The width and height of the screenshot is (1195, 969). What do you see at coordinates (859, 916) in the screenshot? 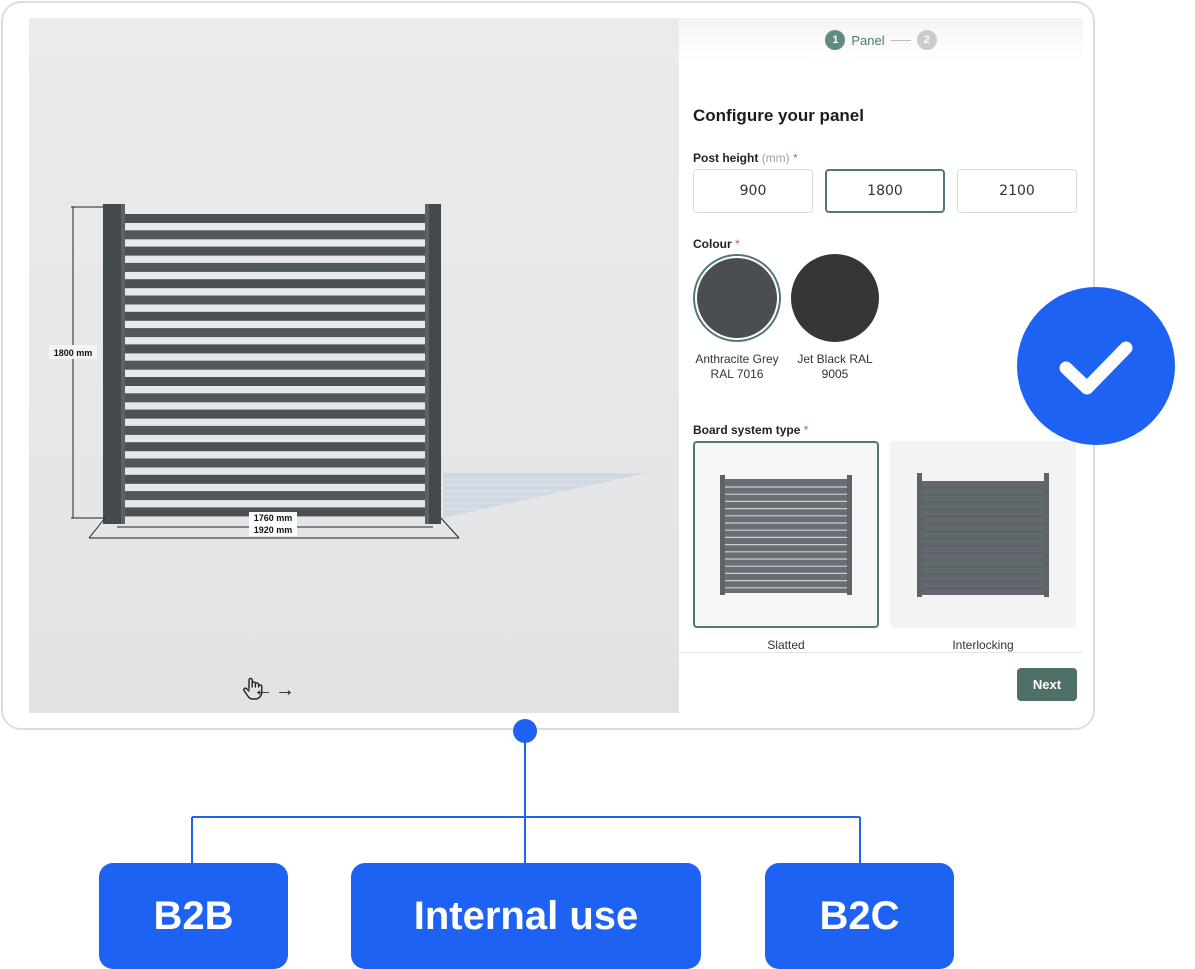
I see `segment-b2c: B2C` at bounding box center [859, 916].